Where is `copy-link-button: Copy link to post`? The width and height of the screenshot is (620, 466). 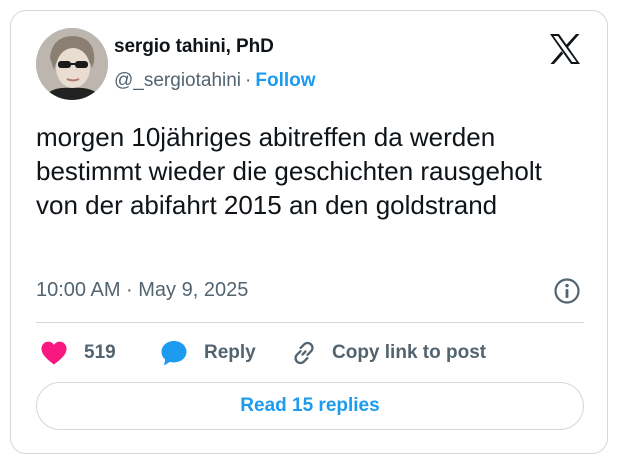
copy-link-button: Copy link to post is located at coordinates (388, 353).